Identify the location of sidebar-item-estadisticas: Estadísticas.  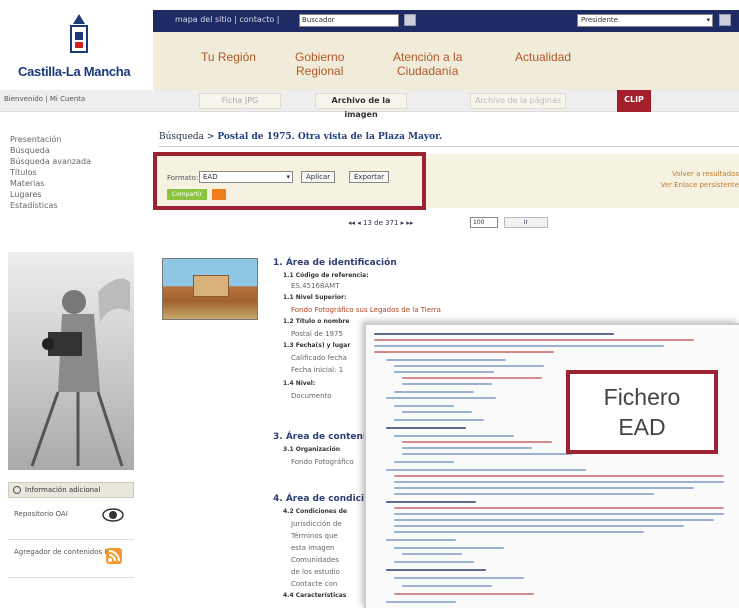
(50, 205).